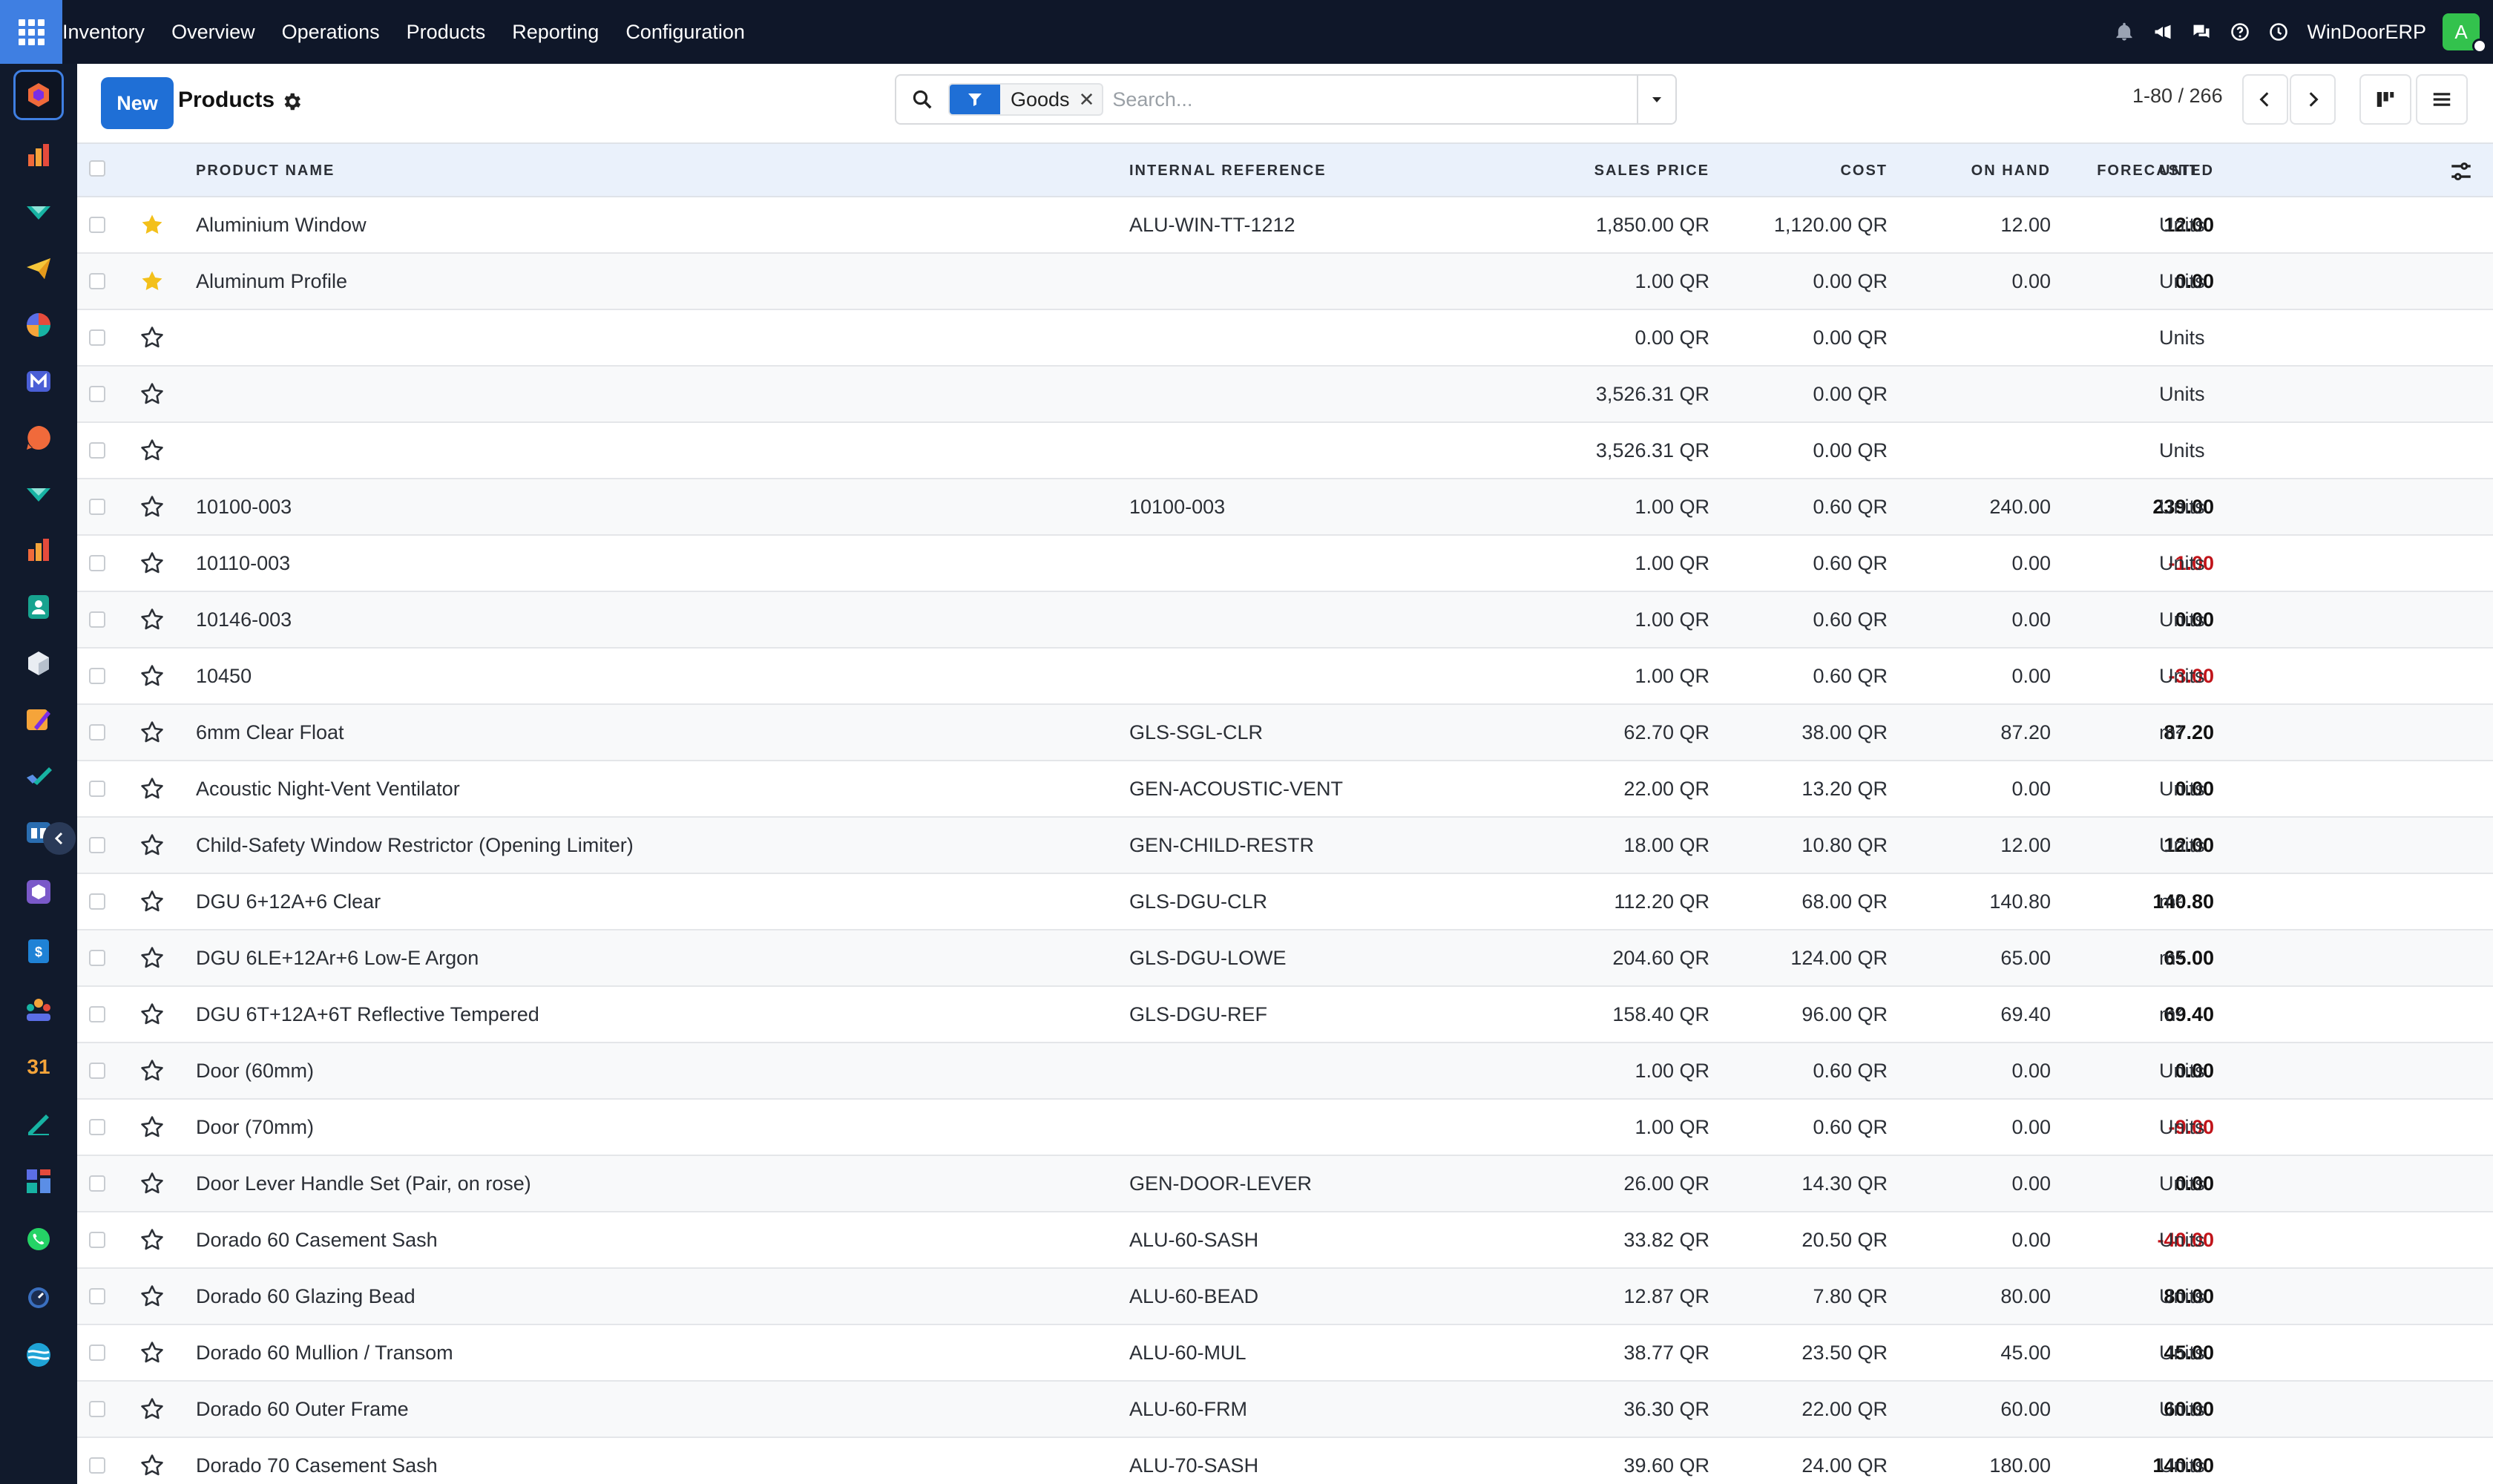 Image resolution: width=2493 pixels, height=1484 pixels. Describe the element at coordinates (38, 1181) in the screenshot. I see `dashboard-app-icon` at that location.